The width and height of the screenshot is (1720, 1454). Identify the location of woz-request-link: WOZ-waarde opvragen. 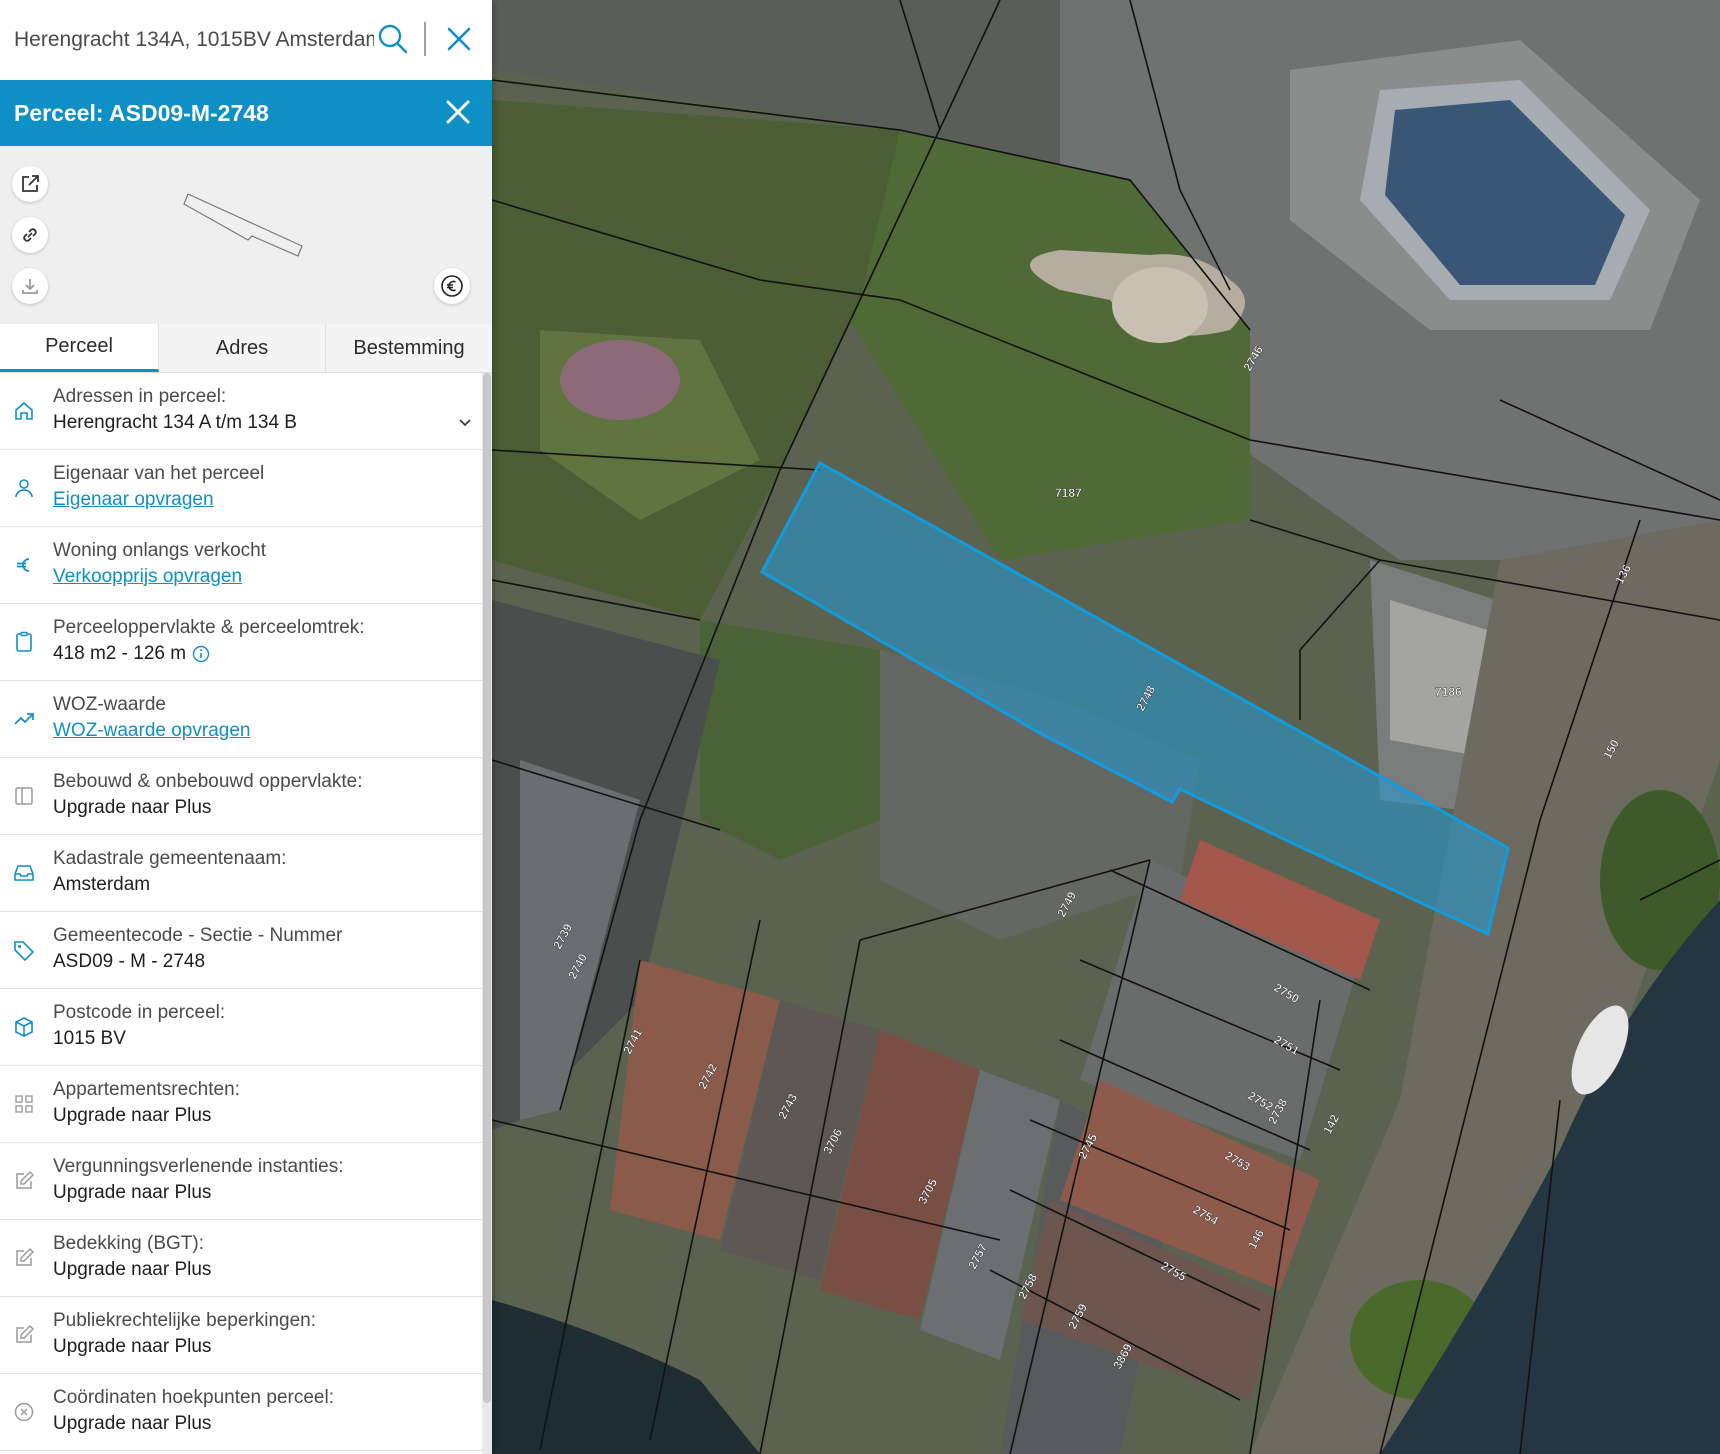
(151, 731).